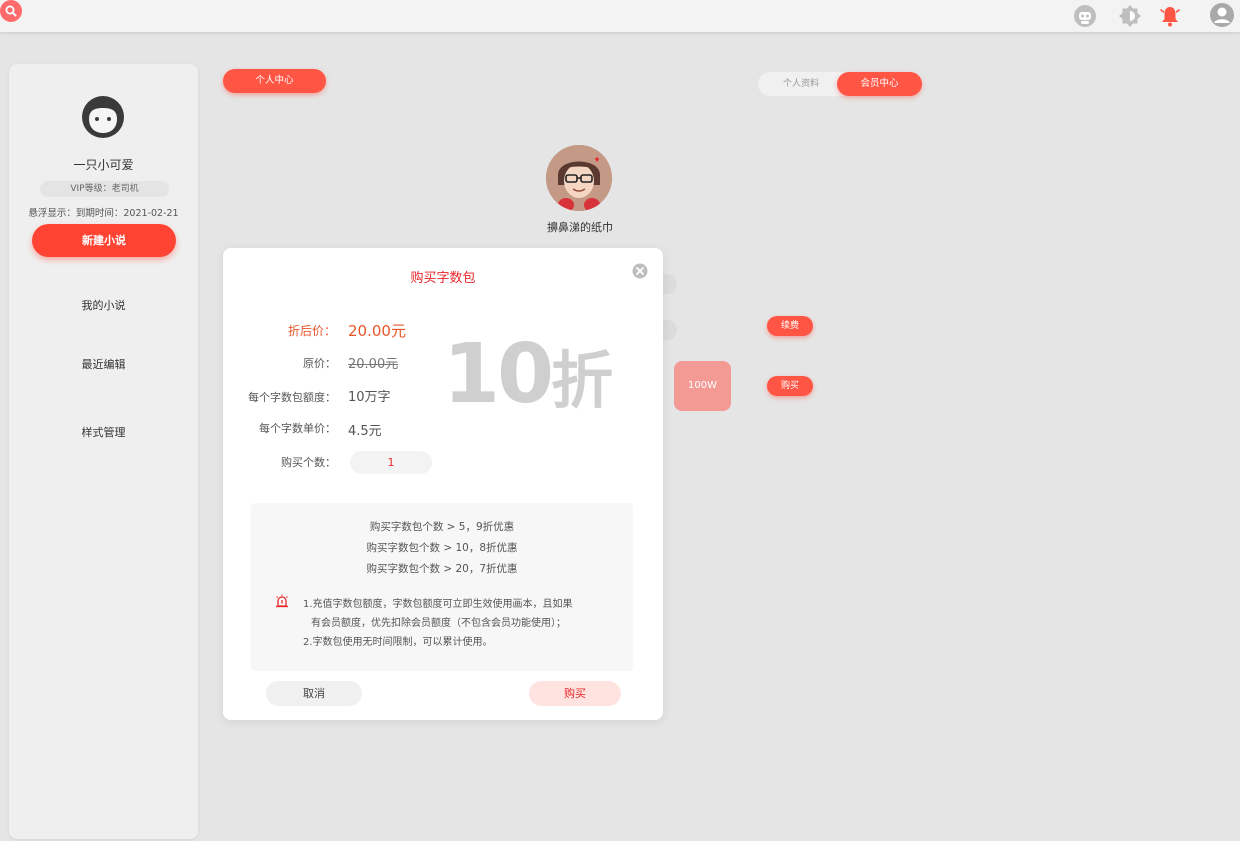 This screenshot has width=1240, height=841. I want to click on note-line: 2.字数包使用无时间限制，可以累计使用。, so click(398, 642).